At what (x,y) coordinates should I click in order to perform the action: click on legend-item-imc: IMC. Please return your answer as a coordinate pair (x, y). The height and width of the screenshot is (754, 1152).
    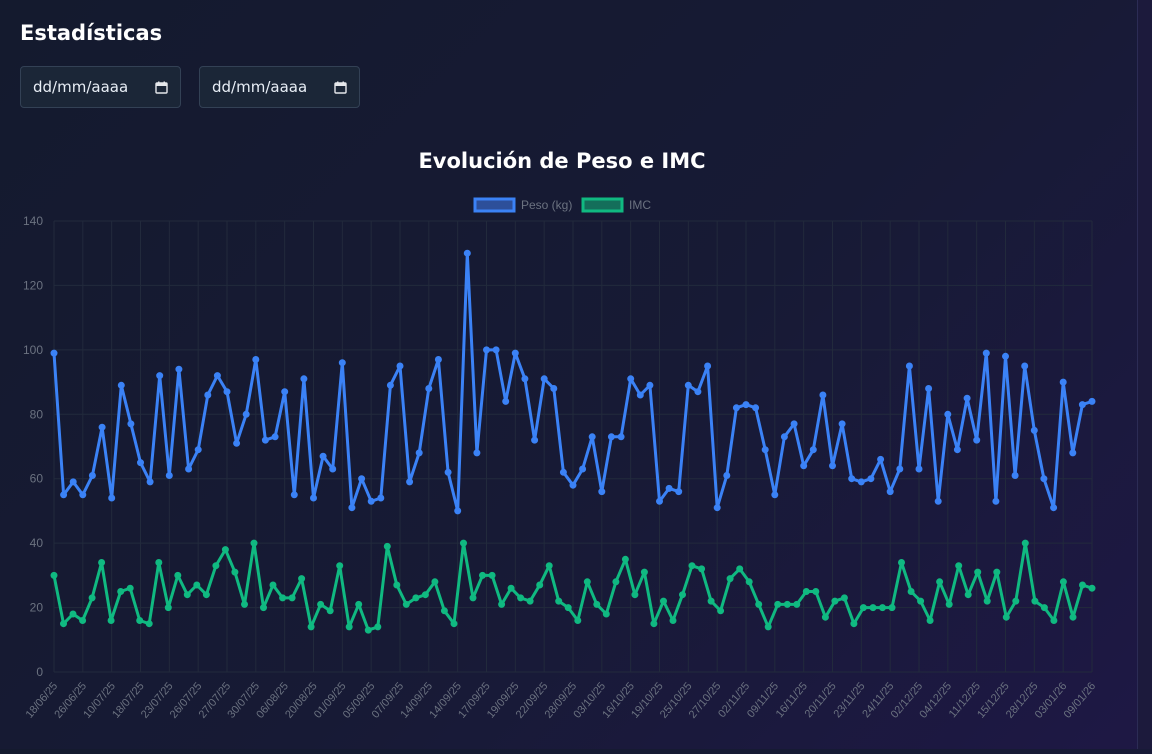
    Looking at the image, I should click on (616, 205).